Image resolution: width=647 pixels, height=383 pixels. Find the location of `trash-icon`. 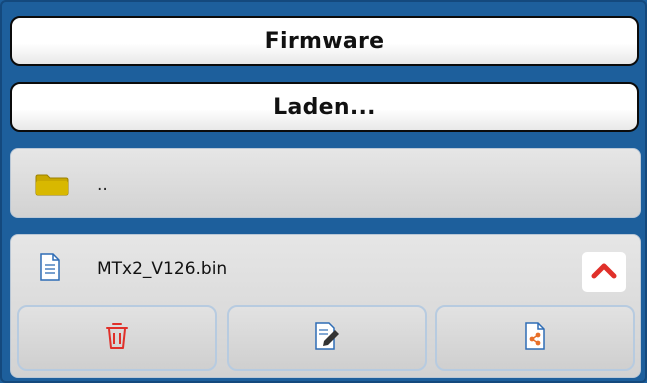

trash-icon is located at coordinates (117, 338).